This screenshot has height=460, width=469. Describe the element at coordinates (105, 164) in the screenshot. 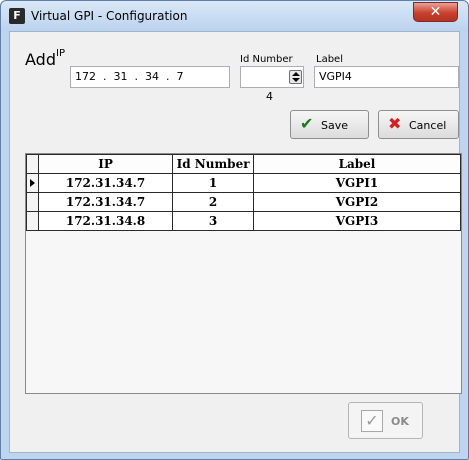

I see `column-header-ip: IP` at that location.